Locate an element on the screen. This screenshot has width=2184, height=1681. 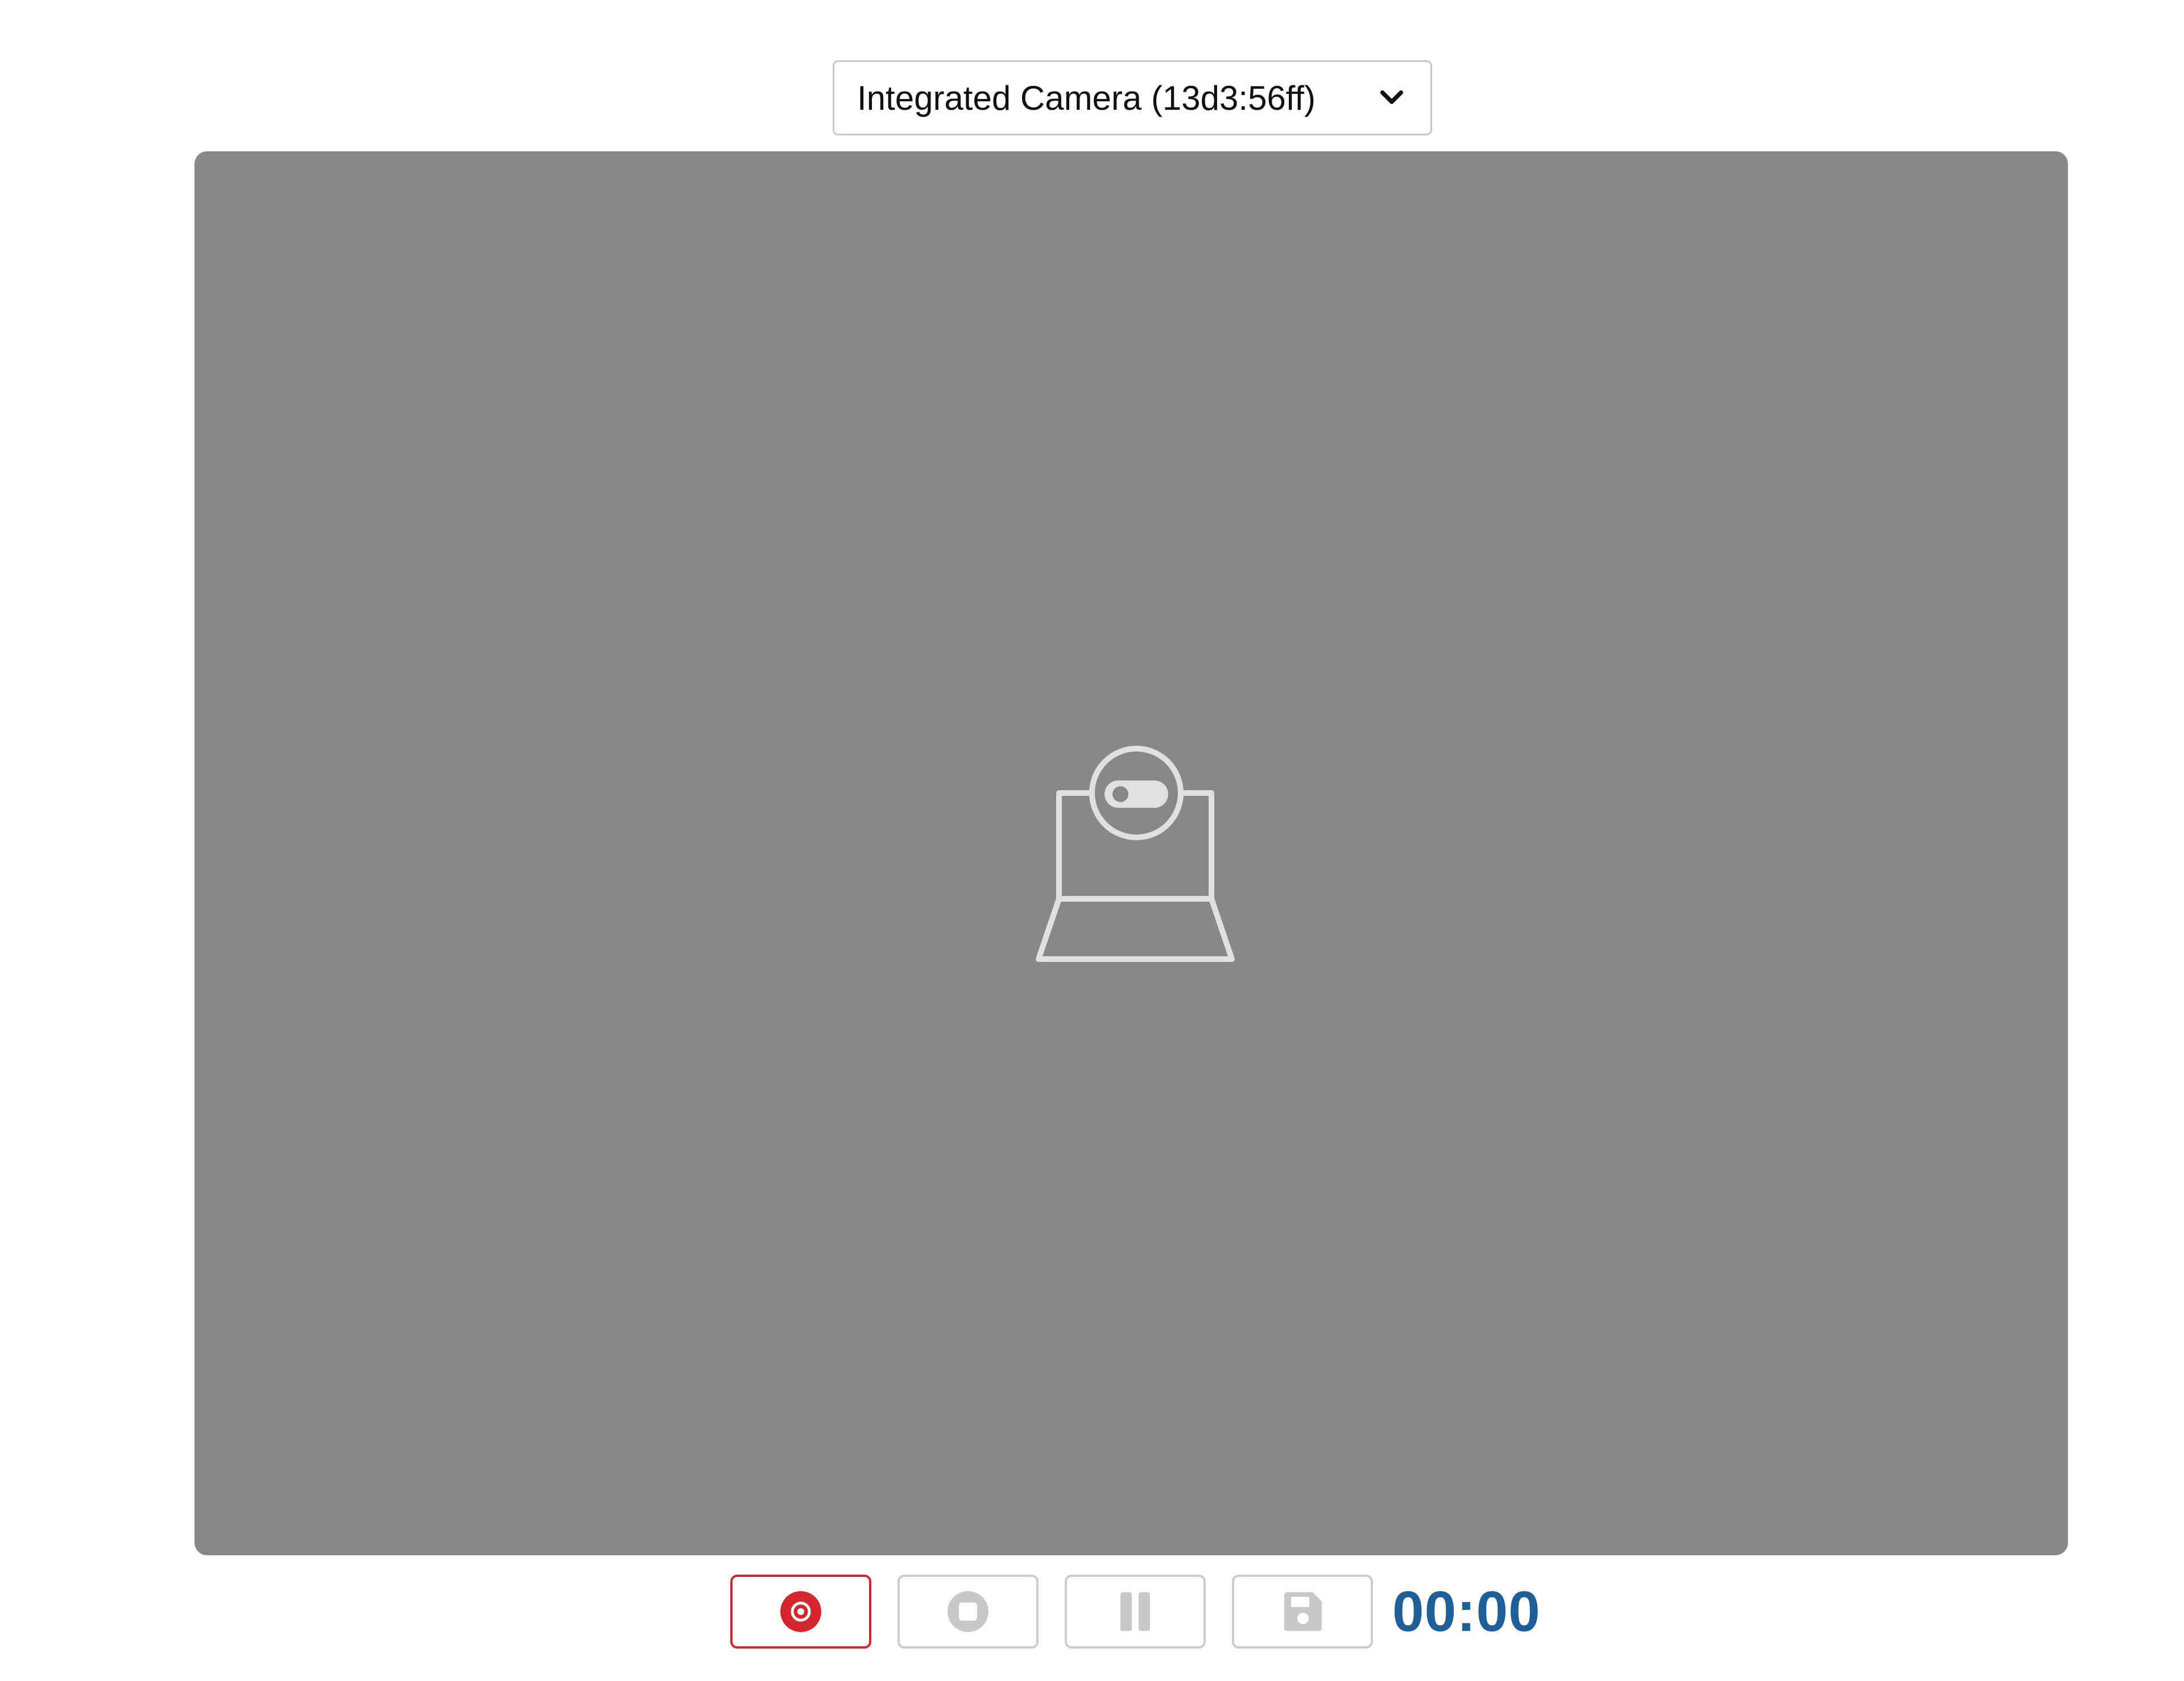
pause-icon is located at coordinates (1135, 1611).